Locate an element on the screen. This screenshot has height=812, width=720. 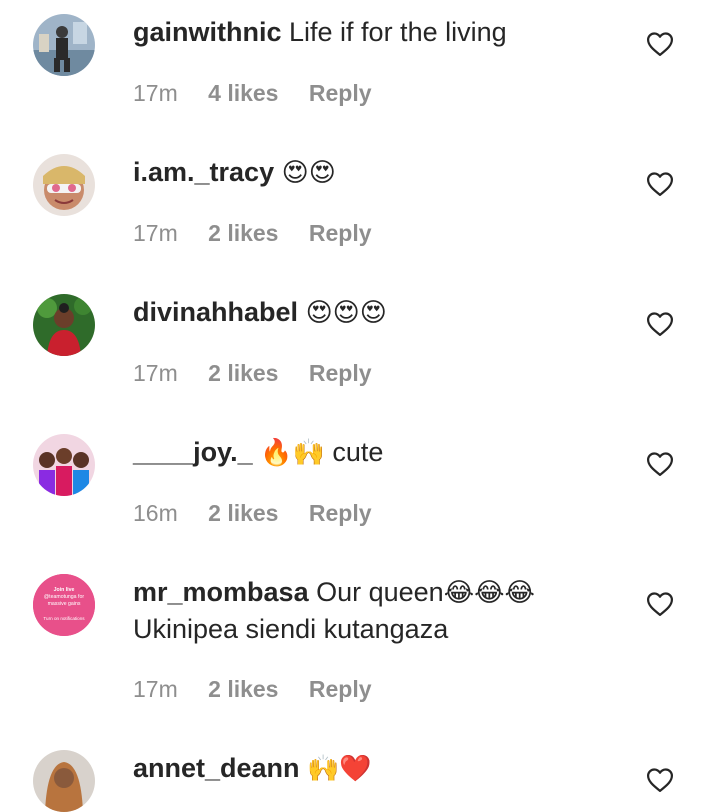
comment-text: Life if for the living is located at coordinates (398, 32).